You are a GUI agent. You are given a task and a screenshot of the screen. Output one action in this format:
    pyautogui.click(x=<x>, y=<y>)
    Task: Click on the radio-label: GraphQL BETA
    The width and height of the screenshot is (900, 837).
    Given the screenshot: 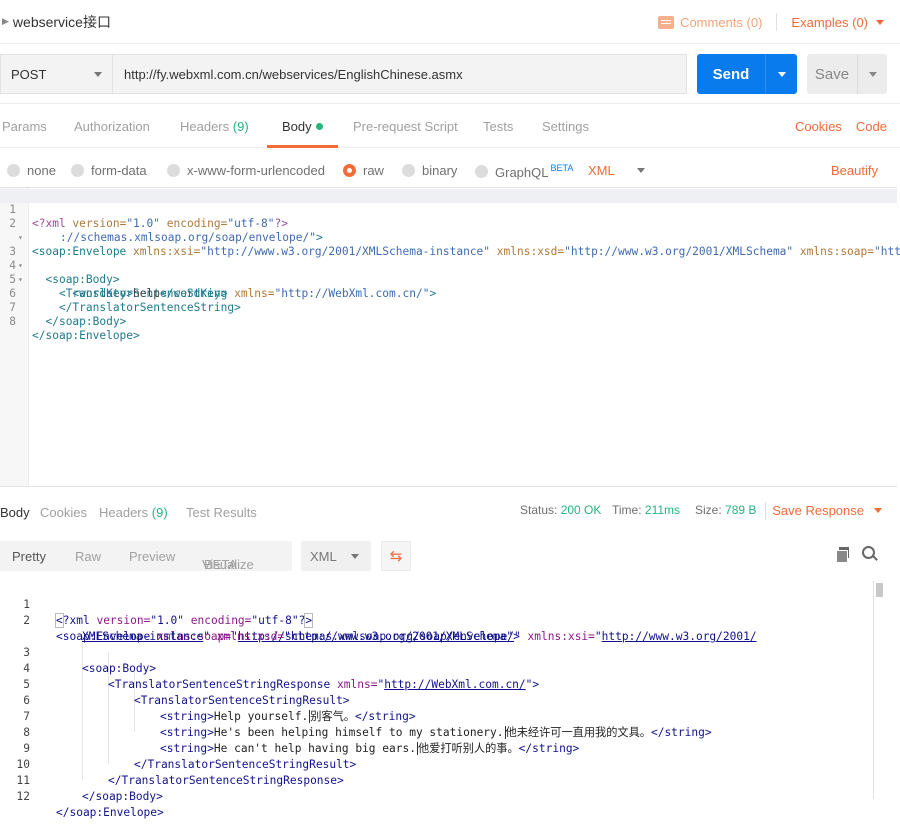 What is the action you would take?
    pyautogui.click(x=534, y=171)
    